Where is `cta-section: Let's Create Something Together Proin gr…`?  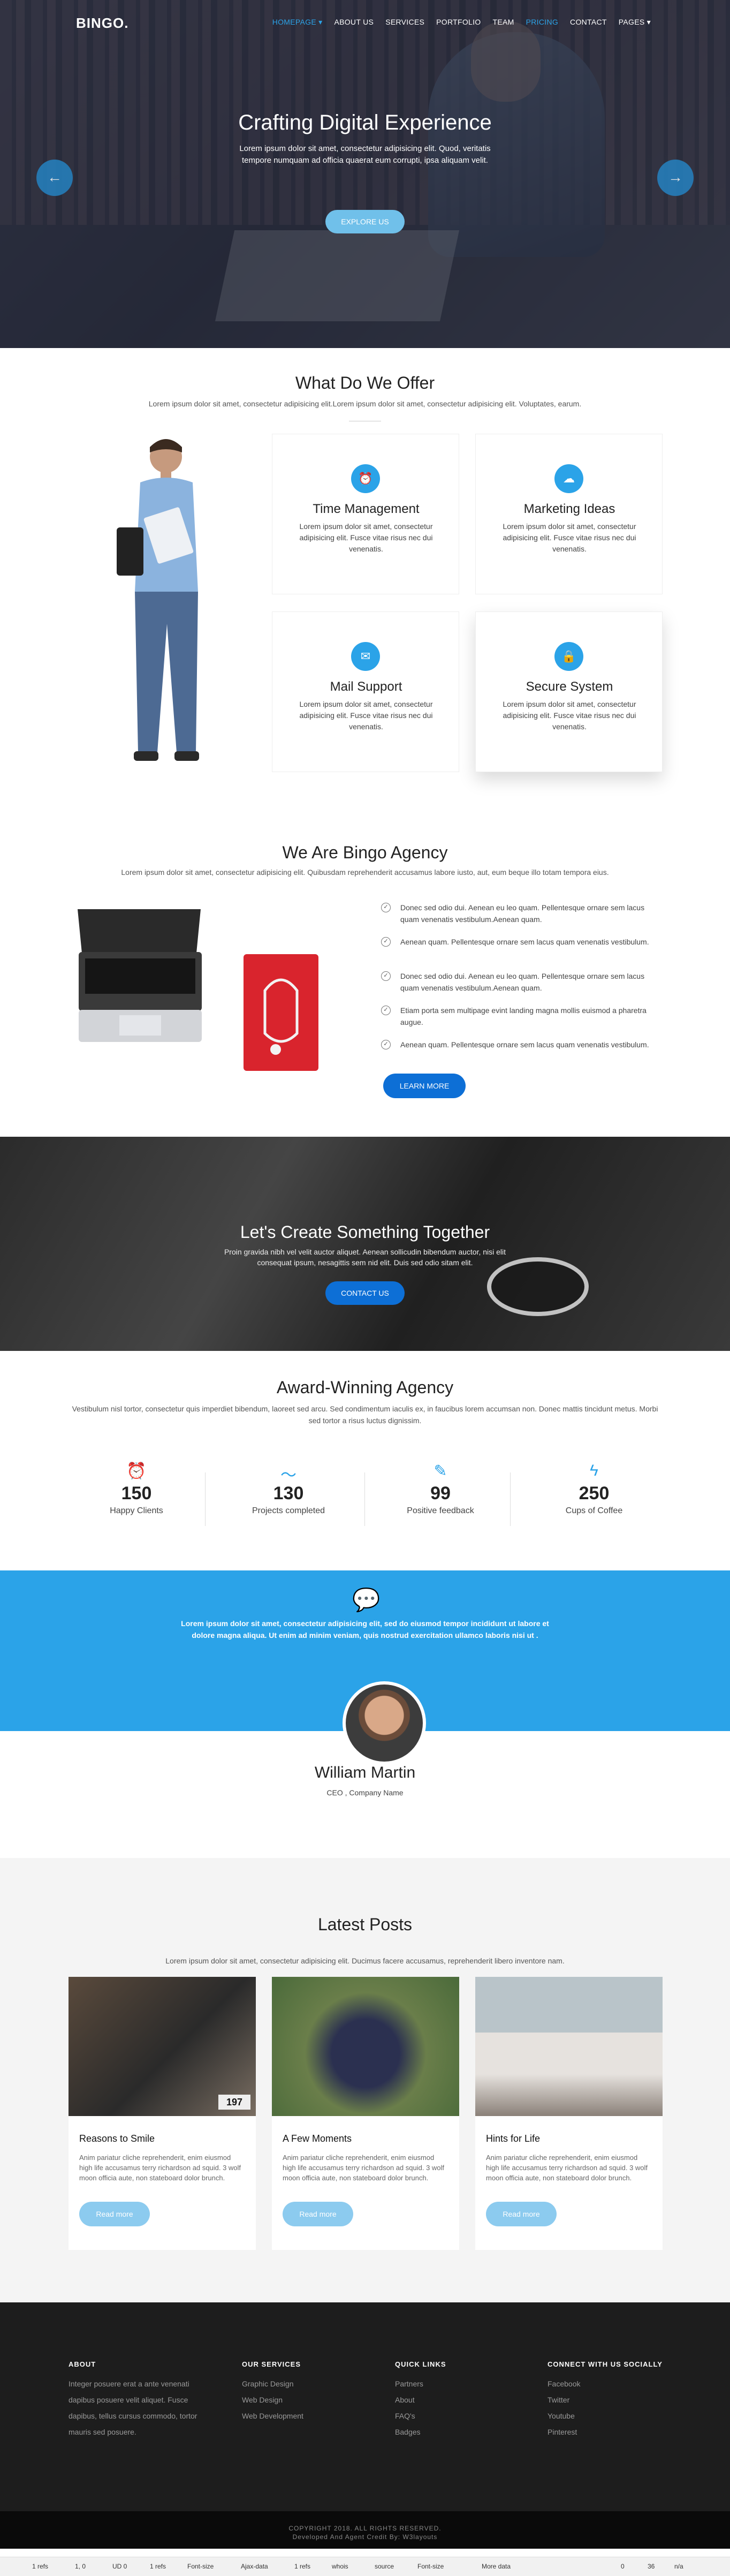
cta-section: Let's Create Something Together Proin gr… is located at coordinates (365, 1244).